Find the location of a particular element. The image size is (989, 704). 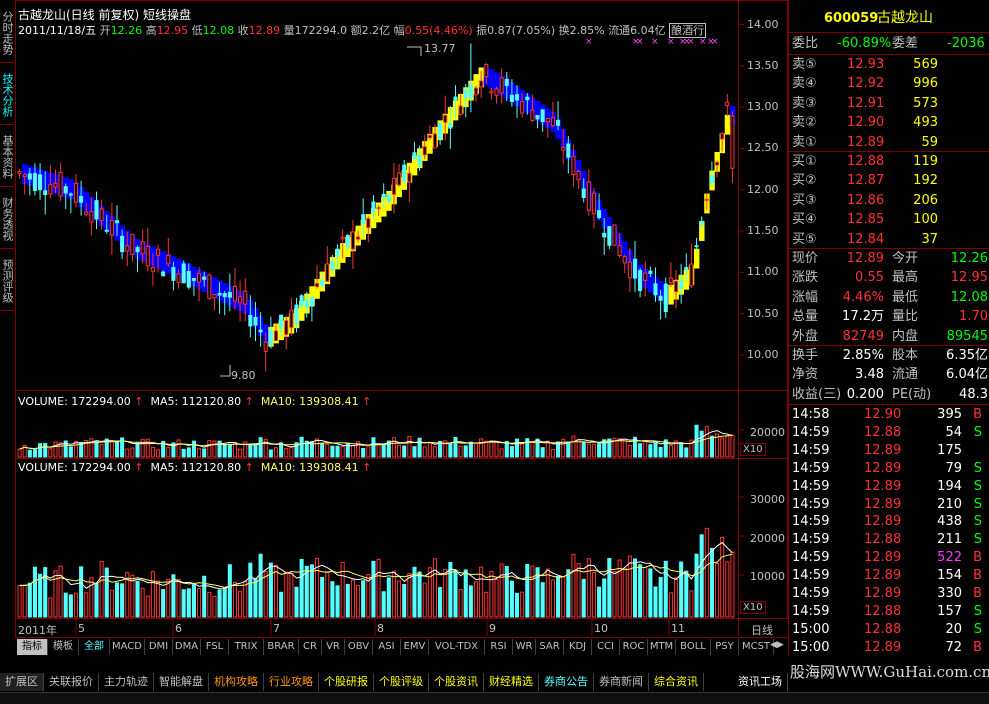

bottom-tab-7: 个股评级 is located at coordinates (401, 682).